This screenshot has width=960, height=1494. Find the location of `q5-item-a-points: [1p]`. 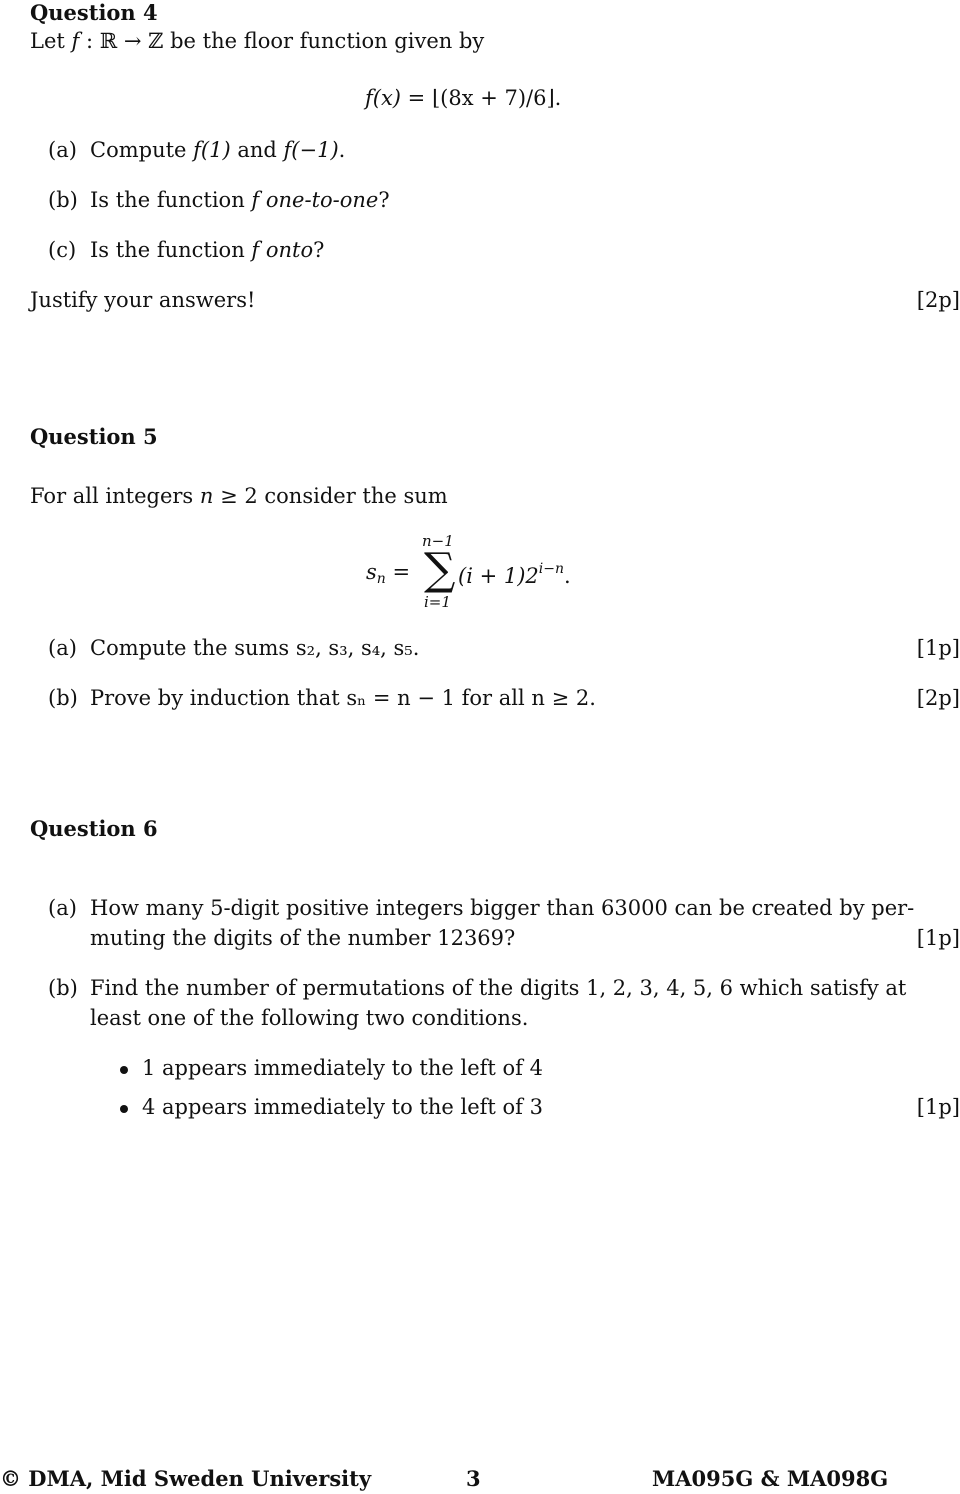

q5-item-a-points: [1p] is located at coordinates (938, 648).